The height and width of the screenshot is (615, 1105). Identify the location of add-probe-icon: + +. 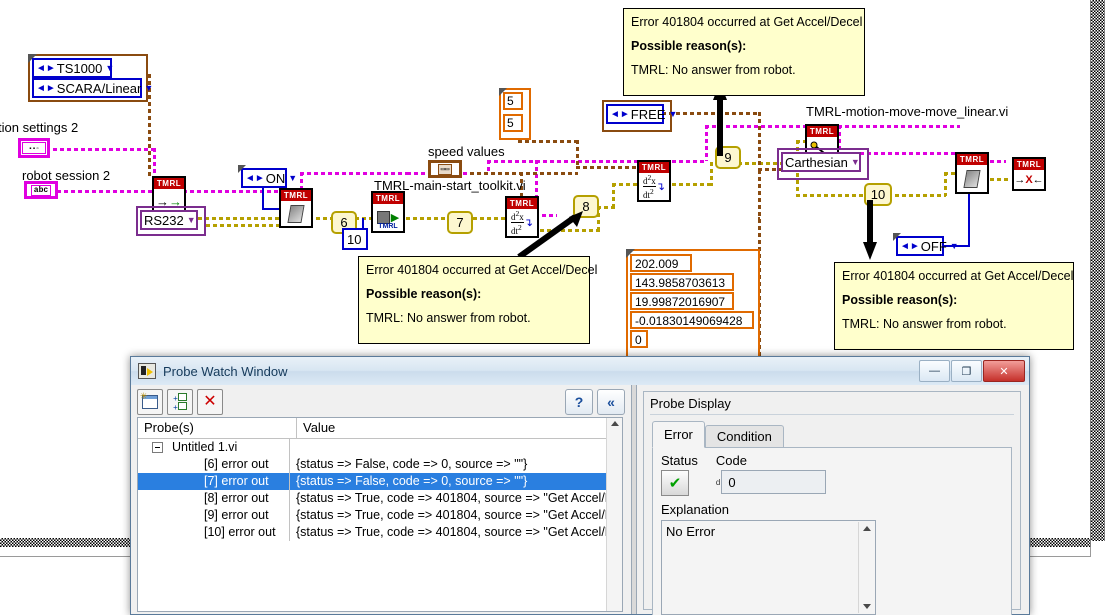
(180, 402).